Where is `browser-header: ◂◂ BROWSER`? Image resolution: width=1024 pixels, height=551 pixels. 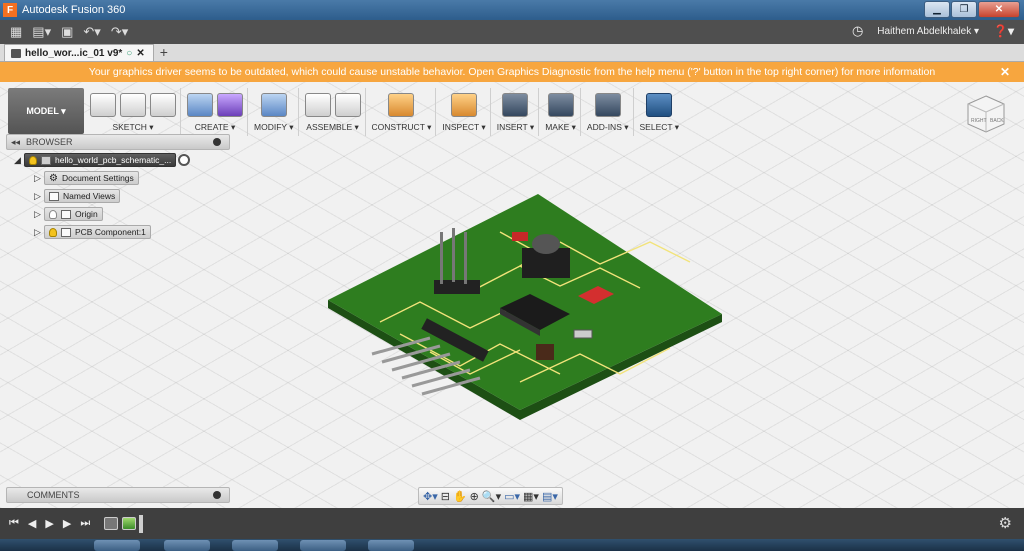 browser-header: ◂◂ BROWSER is located at coordinates (118, 142).